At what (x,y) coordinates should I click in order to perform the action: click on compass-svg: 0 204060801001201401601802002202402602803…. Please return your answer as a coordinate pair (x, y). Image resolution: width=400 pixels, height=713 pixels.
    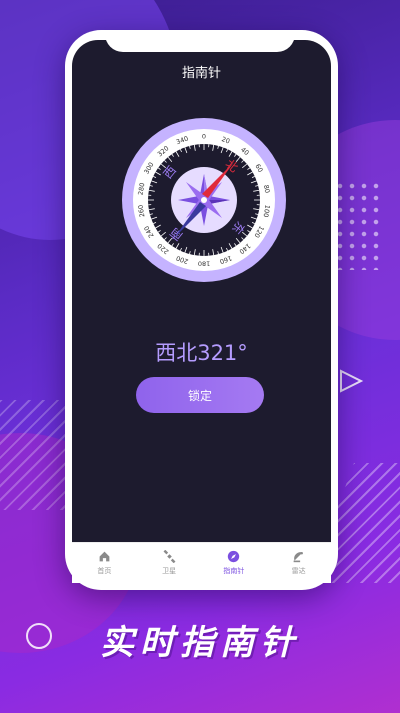
    Looking at the image, I should click on (204, 200).